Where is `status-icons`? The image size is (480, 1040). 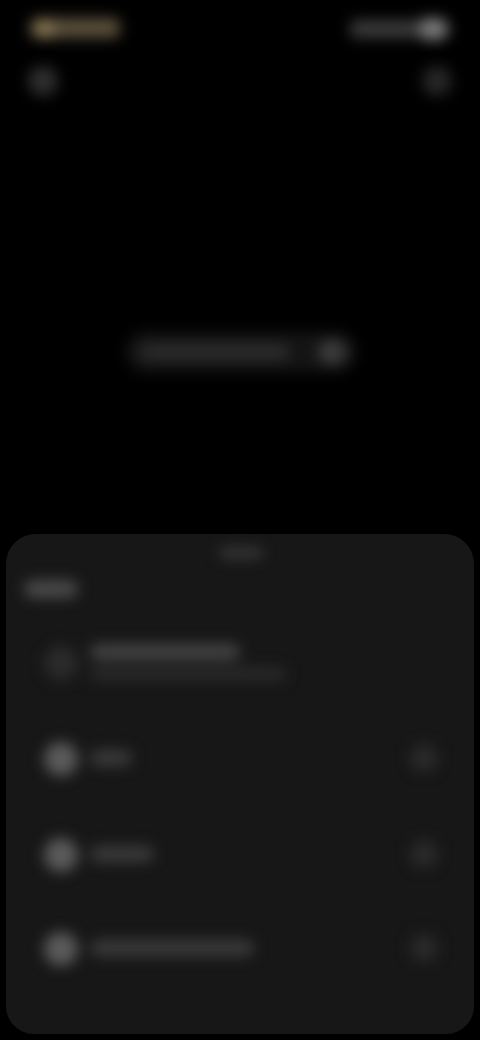 status-icons is located at coordinates (400, 29).